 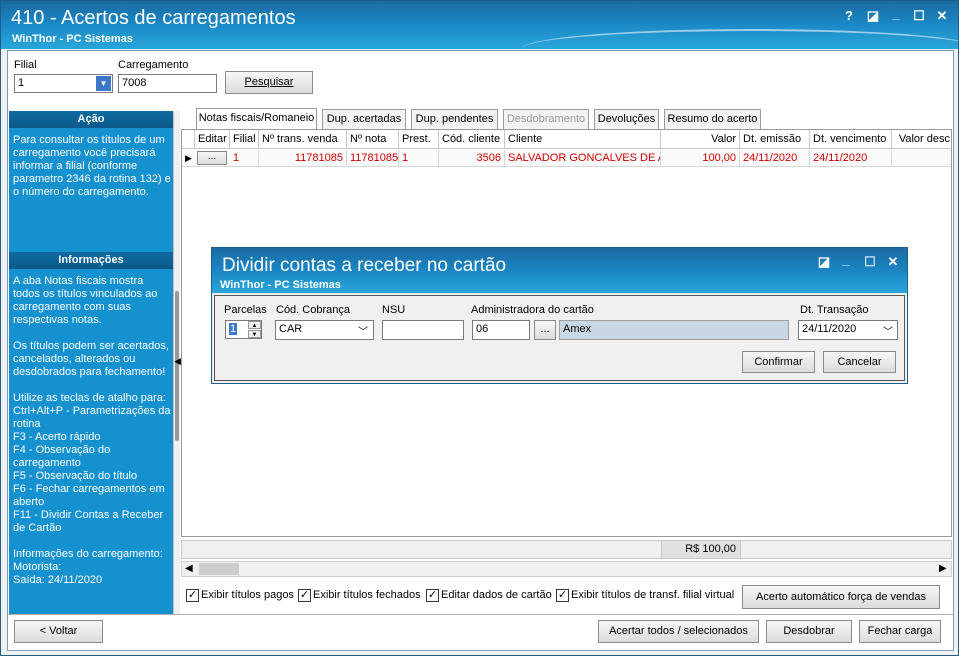 I want to click on window-title: 410 - Acertos de carregamentos, so click(x=153, y=18).